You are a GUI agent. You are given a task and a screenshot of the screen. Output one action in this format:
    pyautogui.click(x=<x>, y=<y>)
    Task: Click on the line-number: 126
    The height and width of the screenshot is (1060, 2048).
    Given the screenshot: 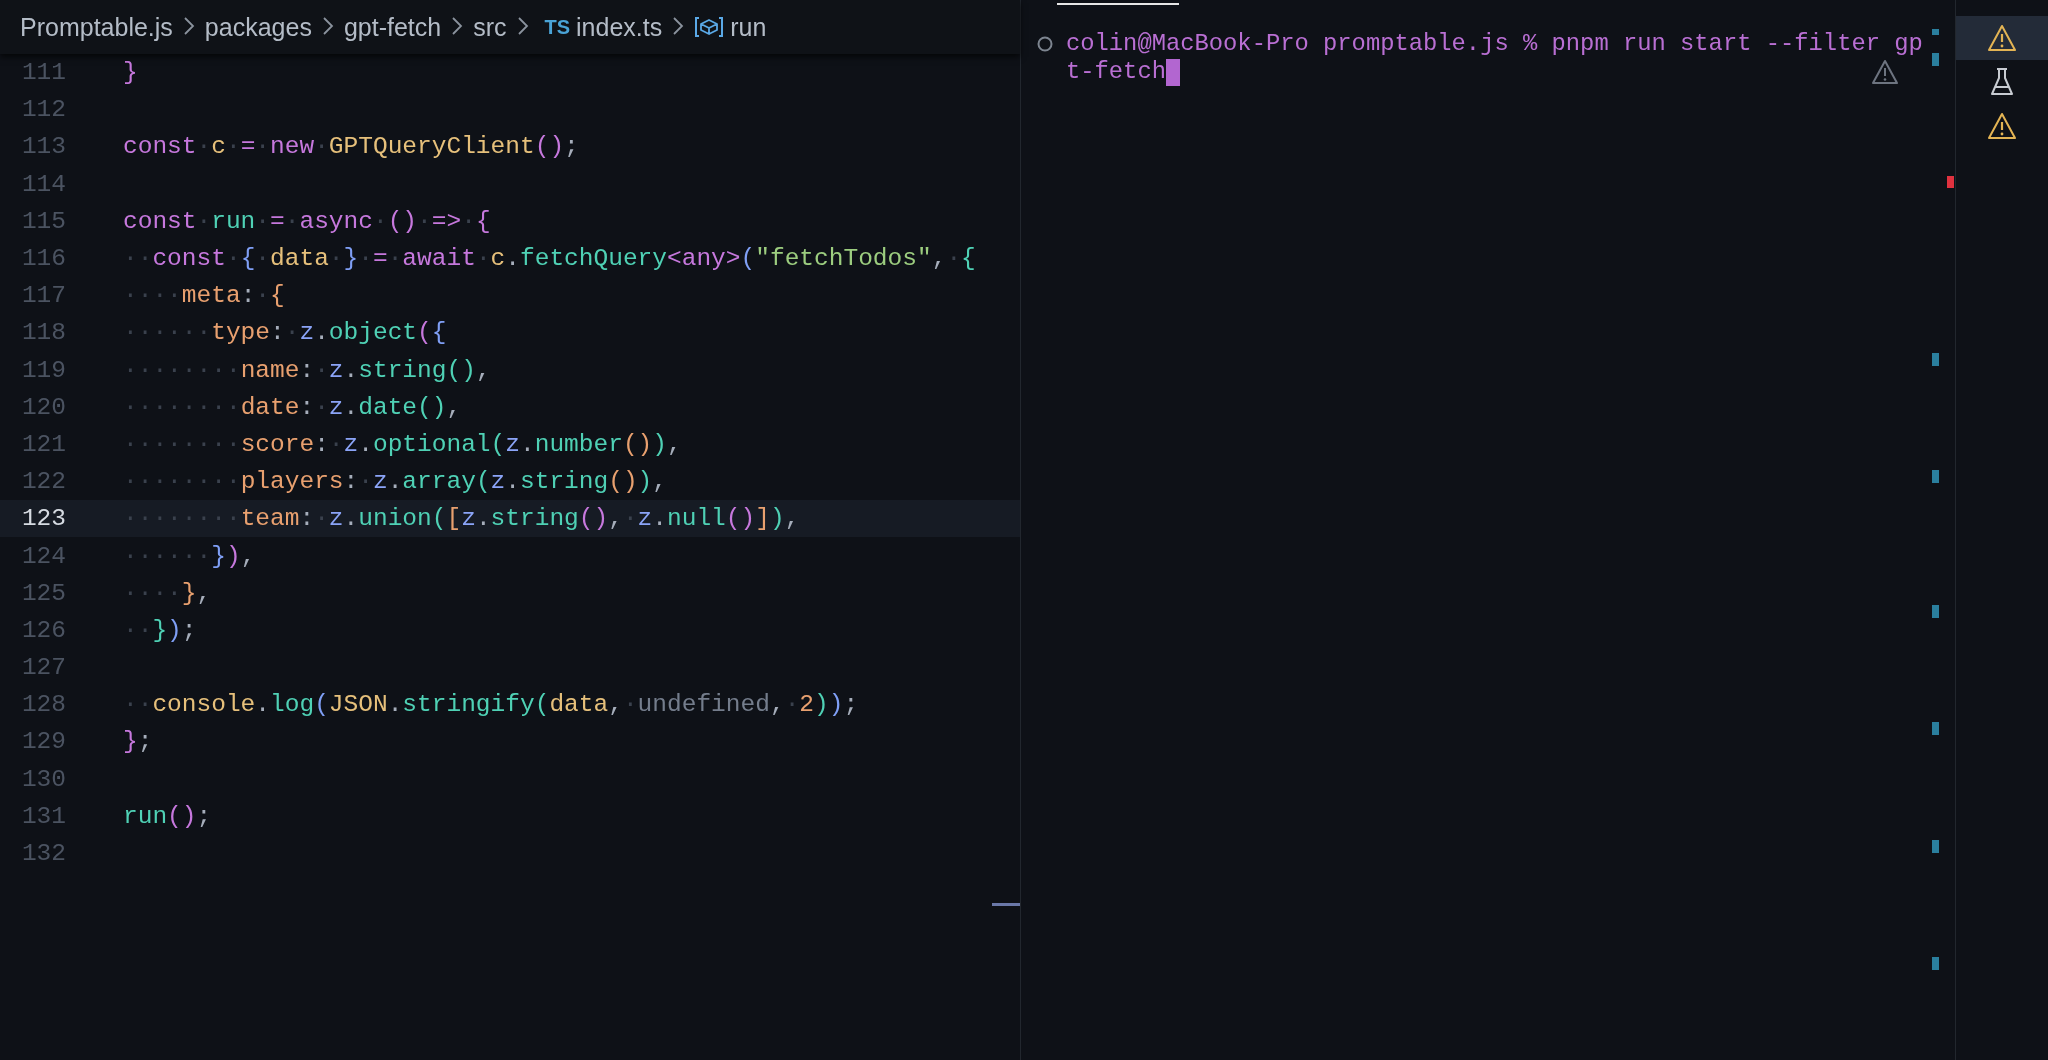 What is the action you would take?
    pyautogui.click(x=43, y=630)
    